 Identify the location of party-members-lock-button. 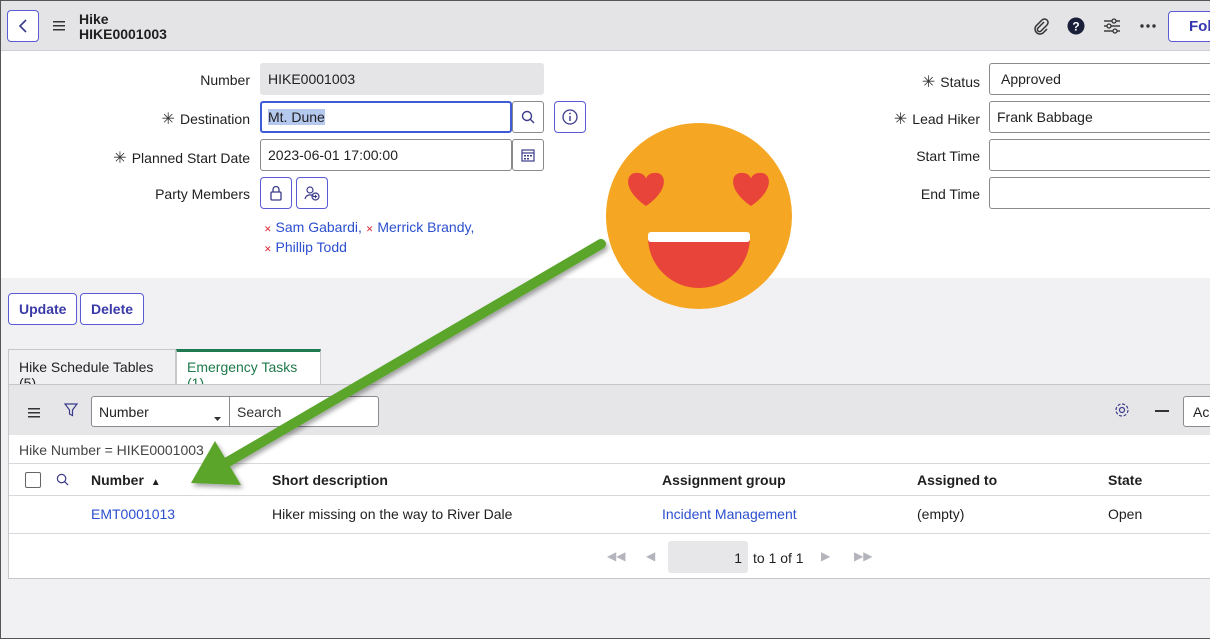
(276, 193).